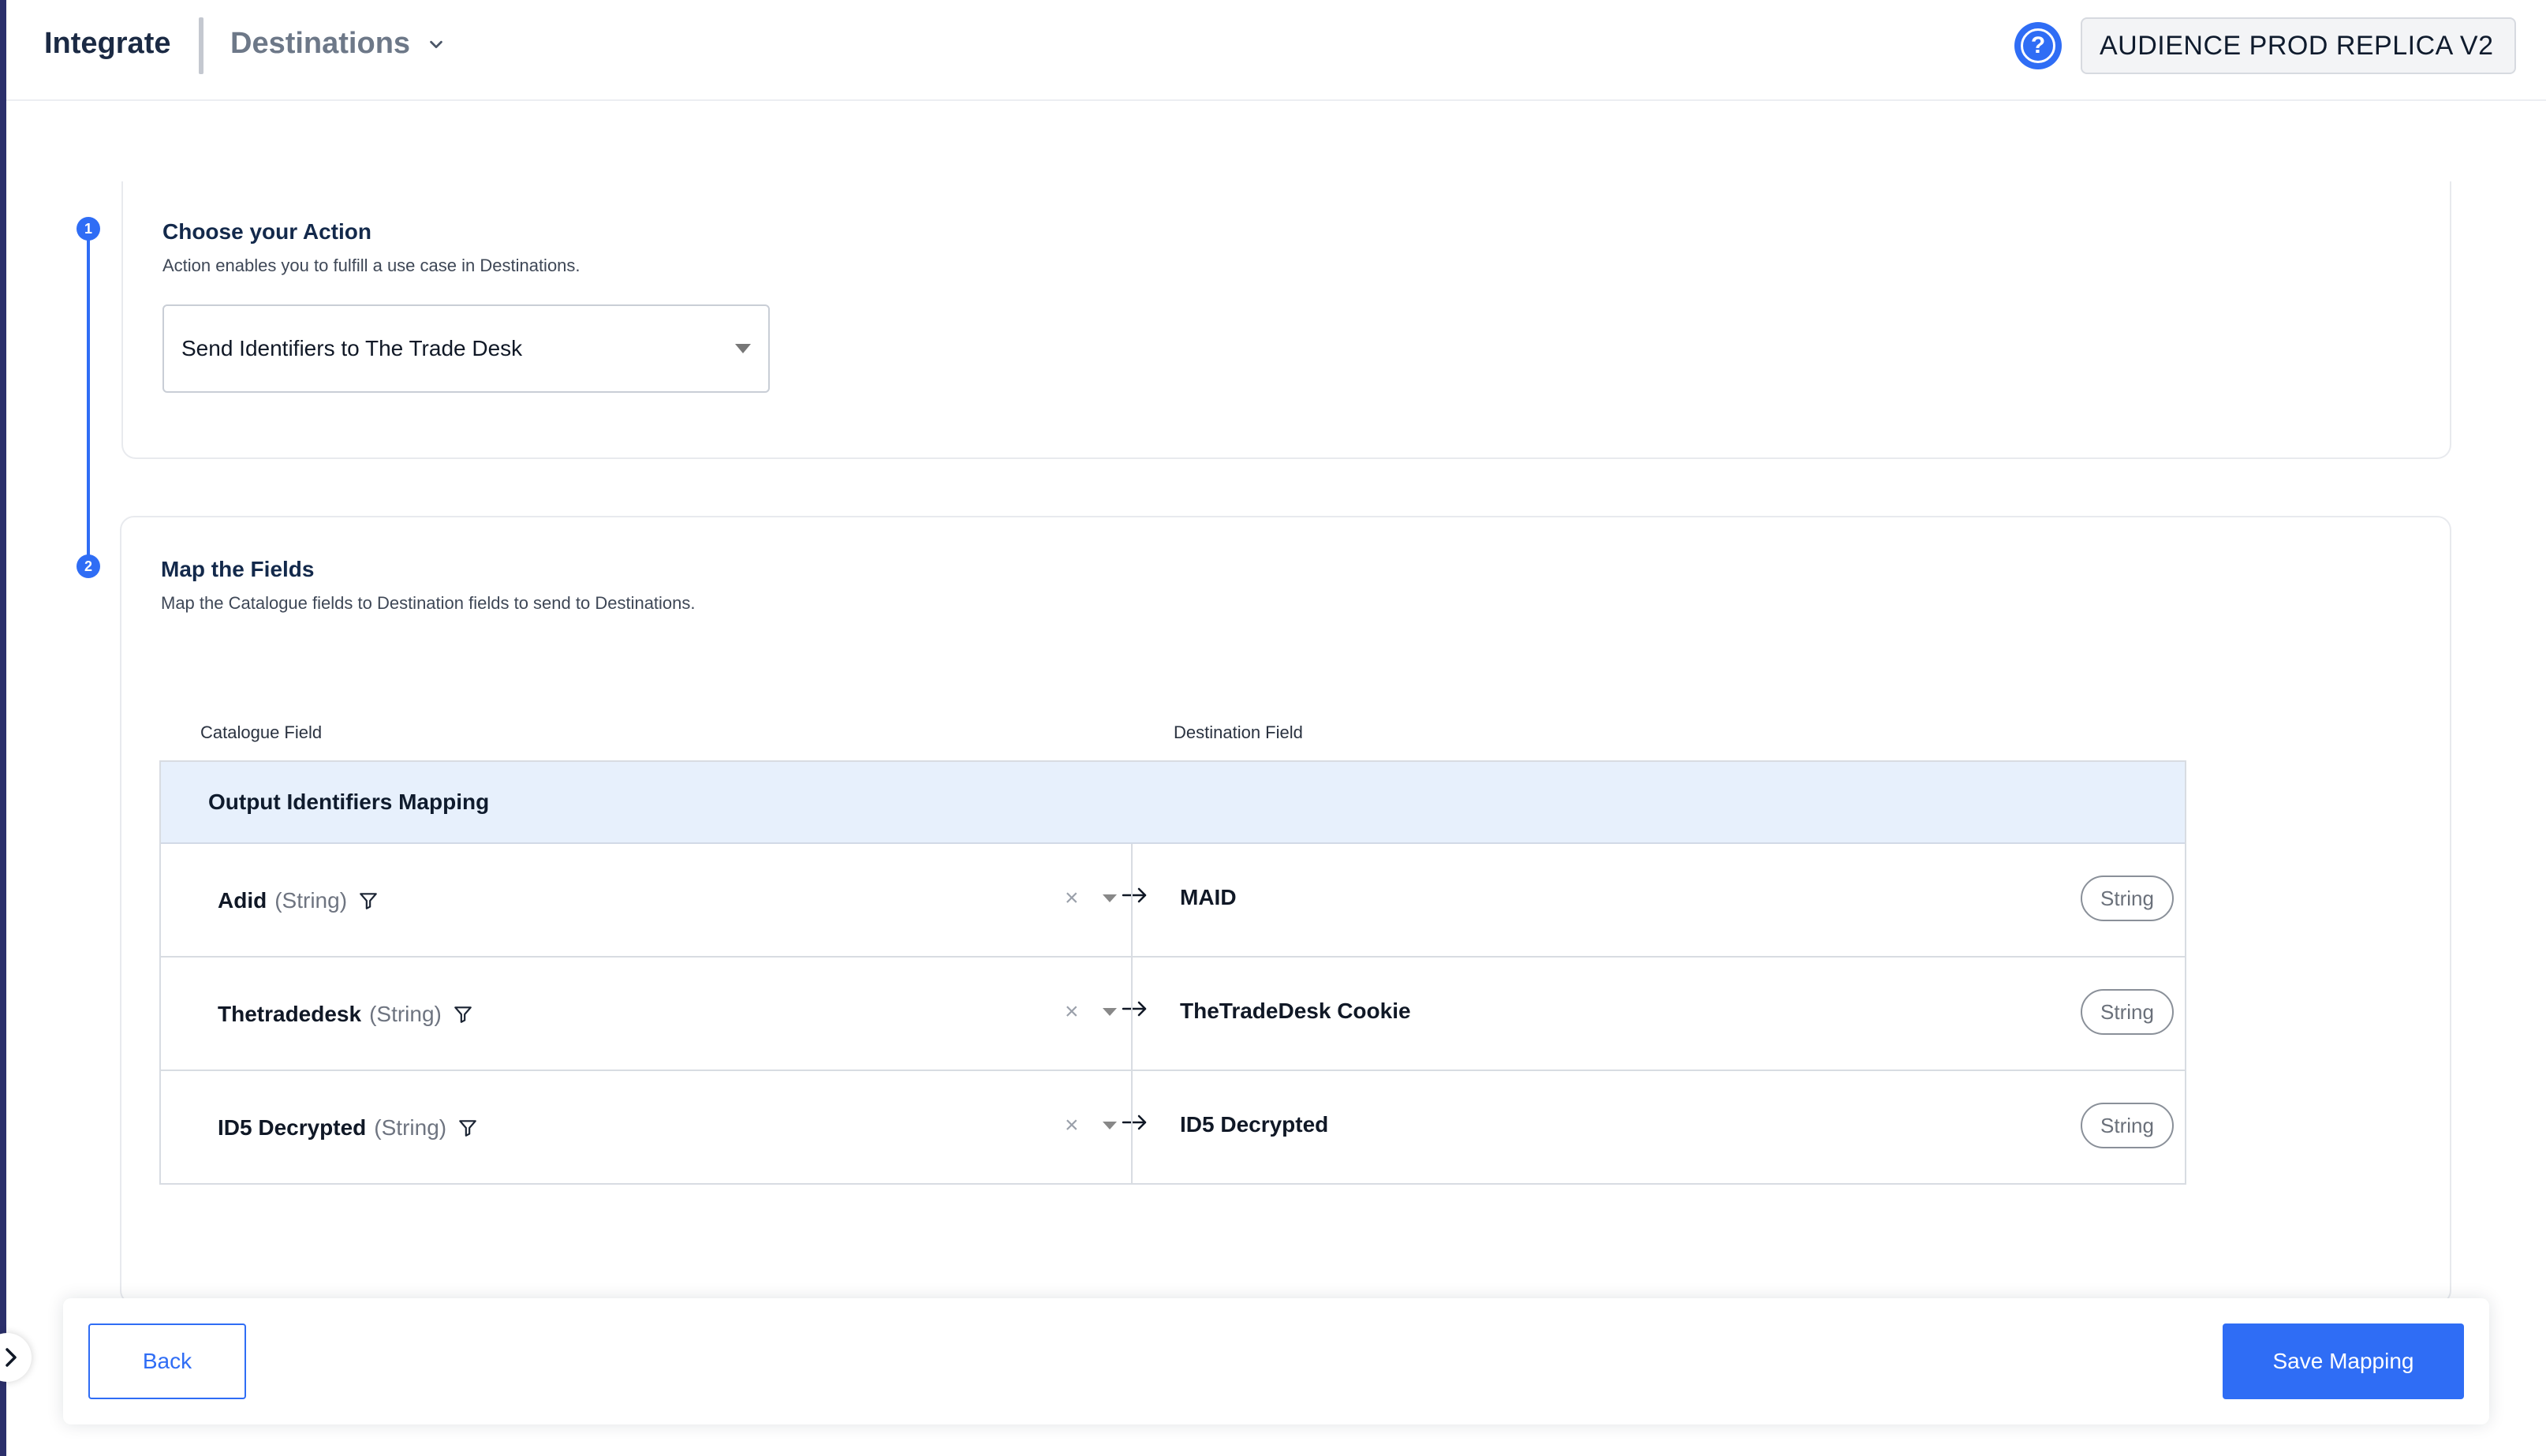 The width and height of the screenshot is (2546, 1456). I want to click on action-footer: Back Save Mapping, so click(1276, 1361).